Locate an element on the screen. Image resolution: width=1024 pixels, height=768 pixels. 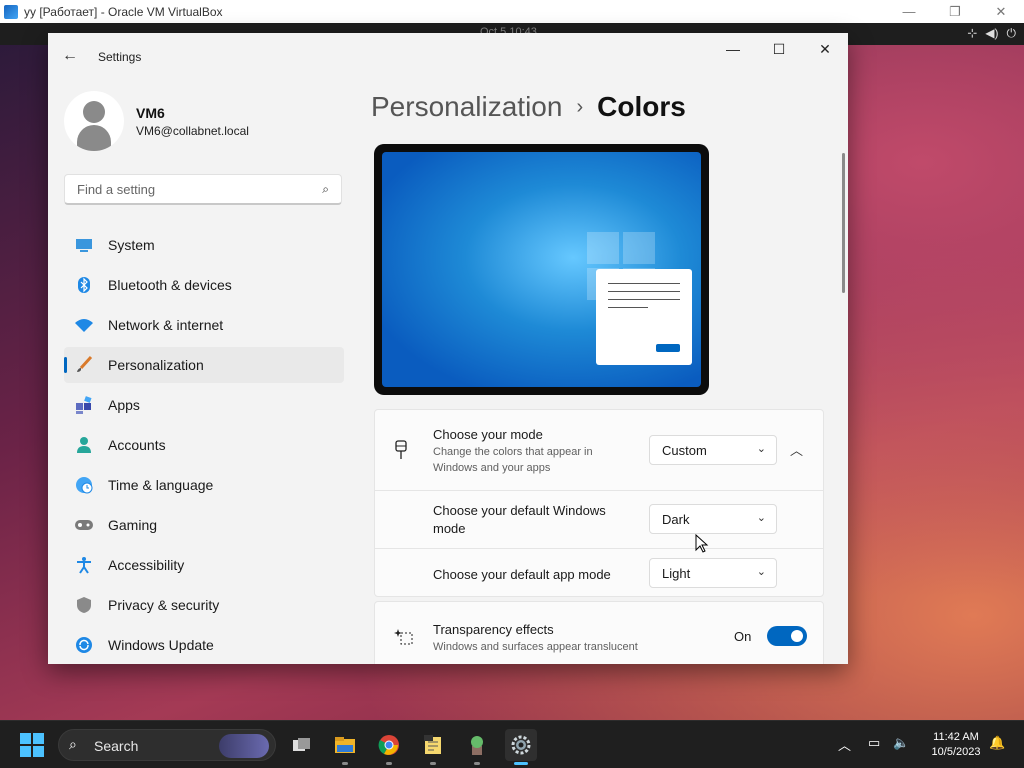
taskbar-search-label: Search is located at coordinates (116, 746).